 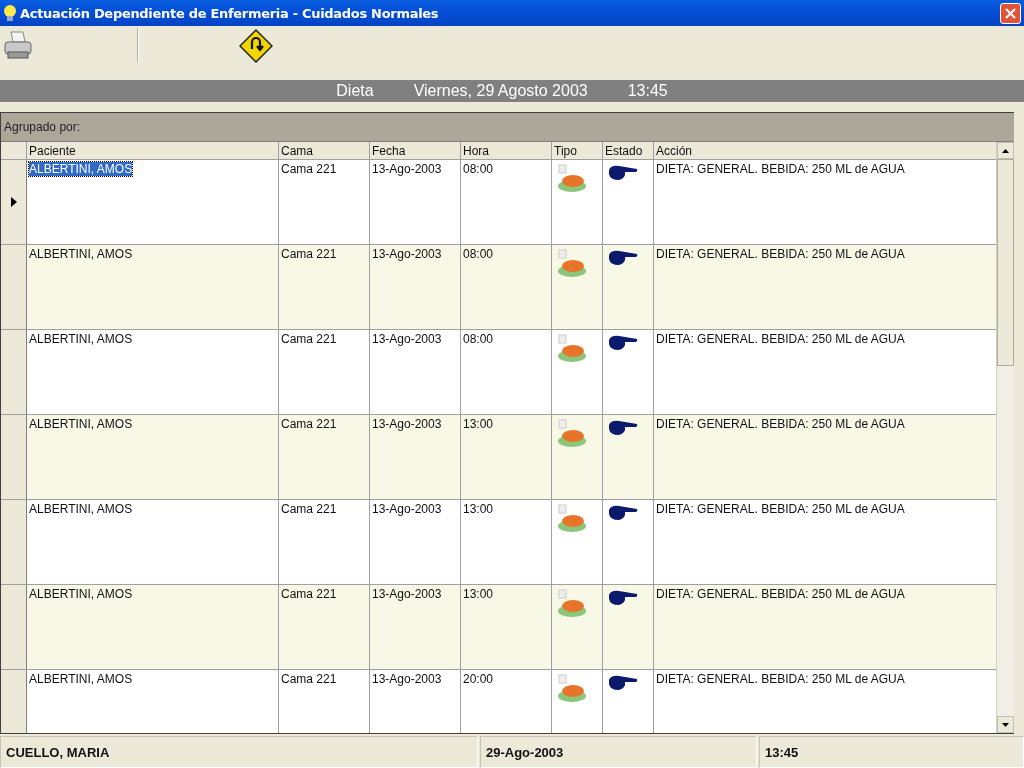 What do you see at coordinates (239, 752) in the screenshot?
I see `status-panel: CUELLO, MARIA` at bounding box center [239, 752].